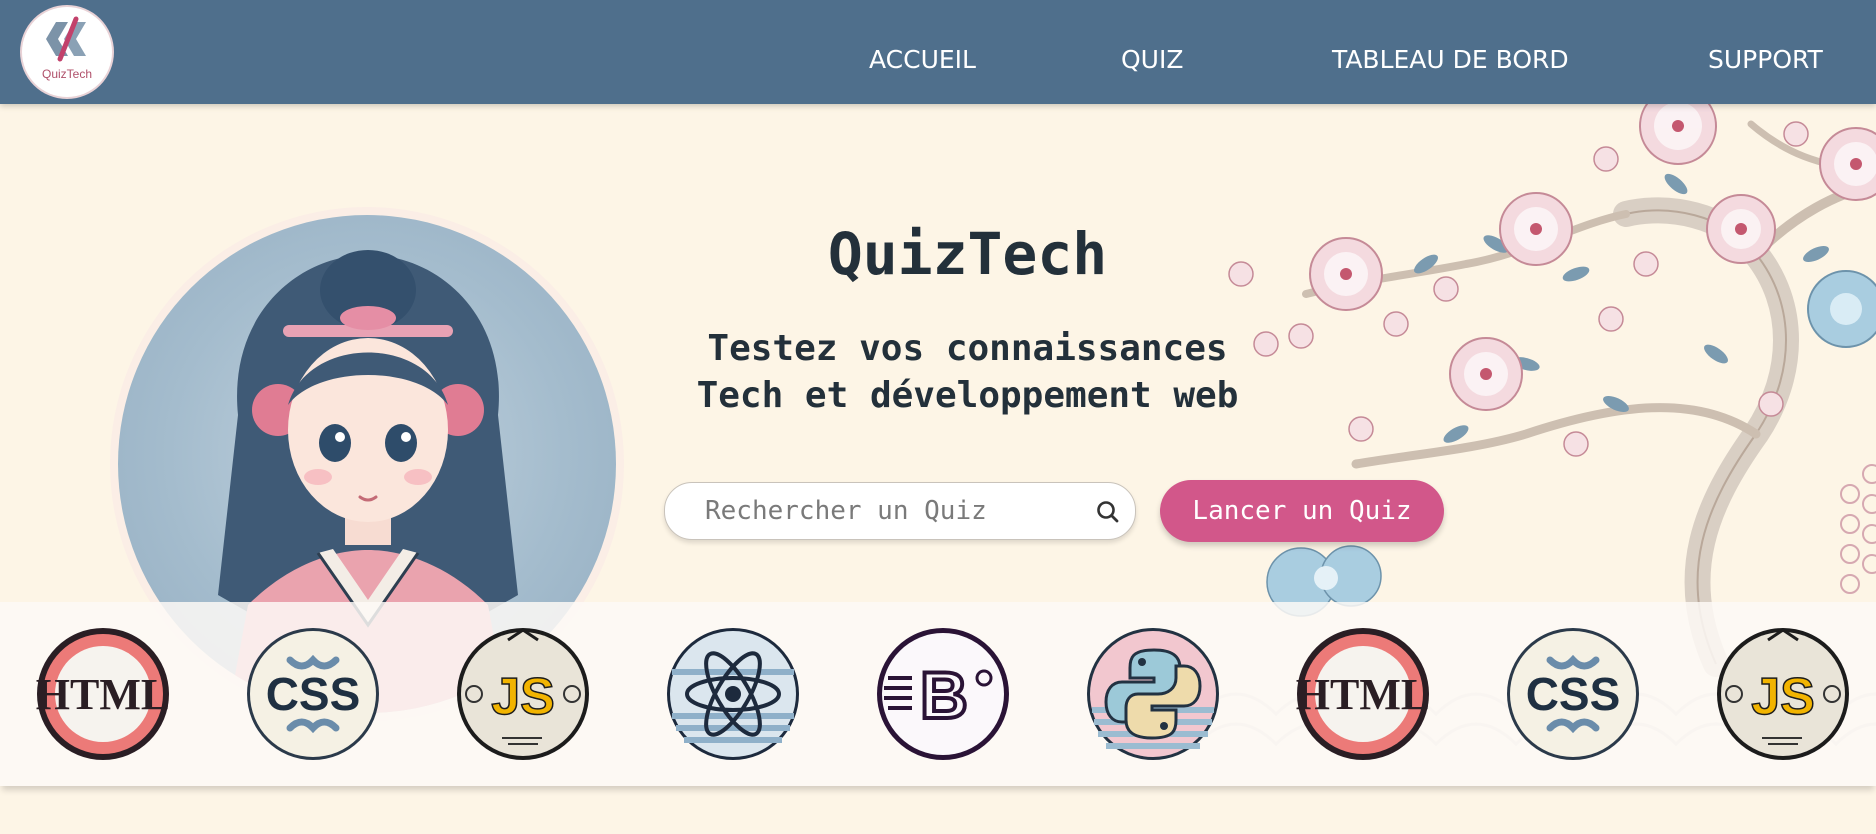 This screenshot has width=1876, height=834. I want to click on hero-subtitle-line-1: Testez vos connaissances, so click(967, 348).